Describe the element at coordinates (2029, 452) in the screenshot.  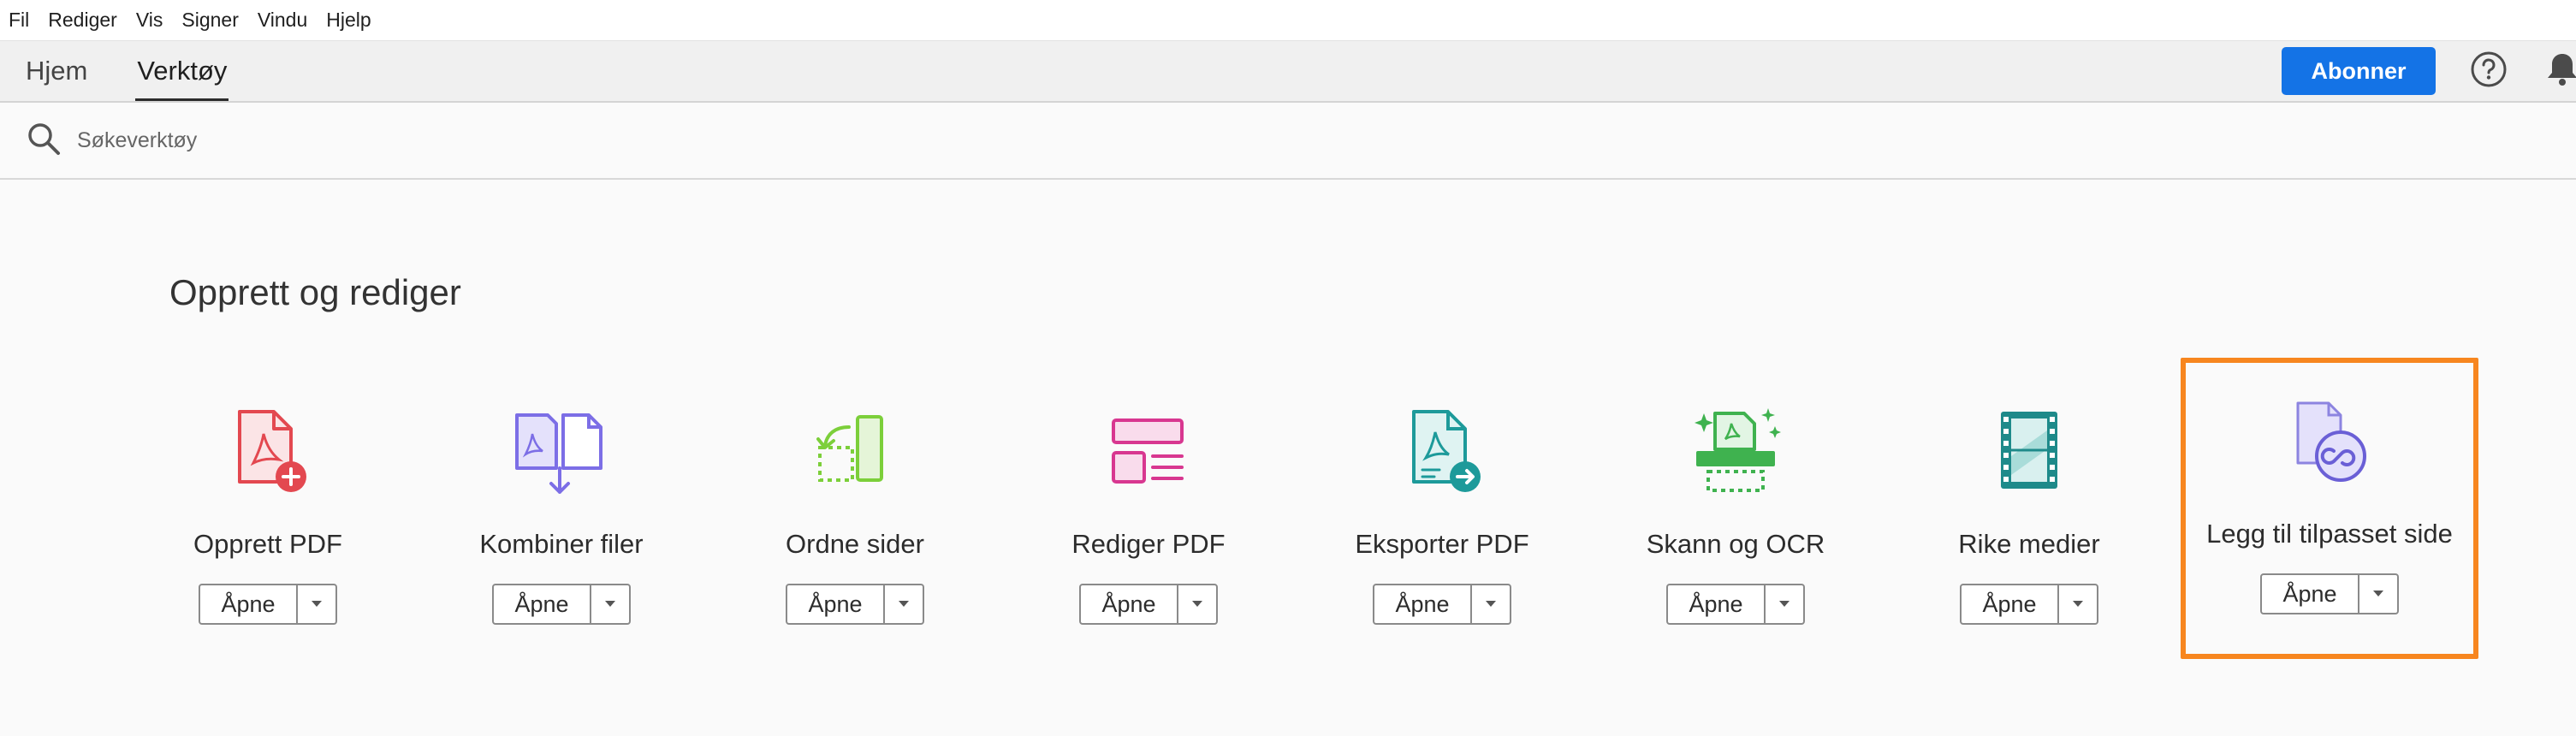
I see `rich-media-icon` at that location.